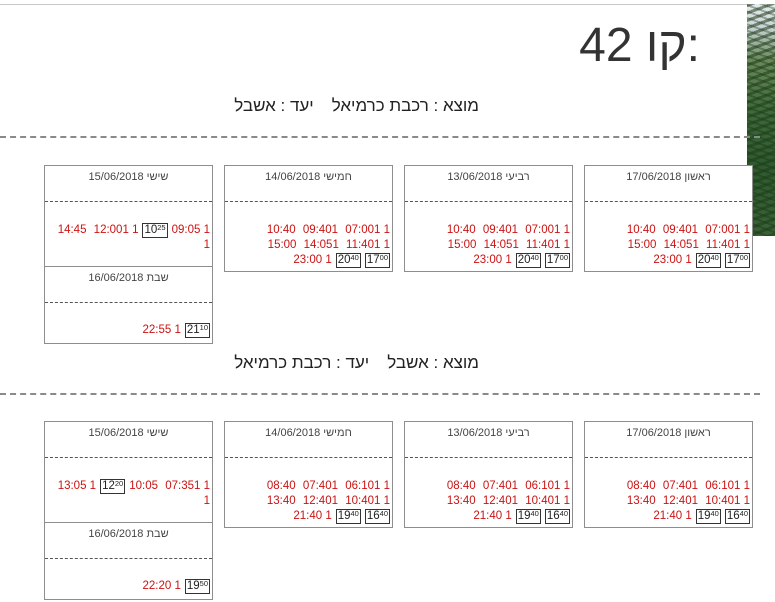  What do you see at coordinates (161, 586) in the screenshot?
I see `departure-time: 1 22:20` at bounding box center [161, 586].